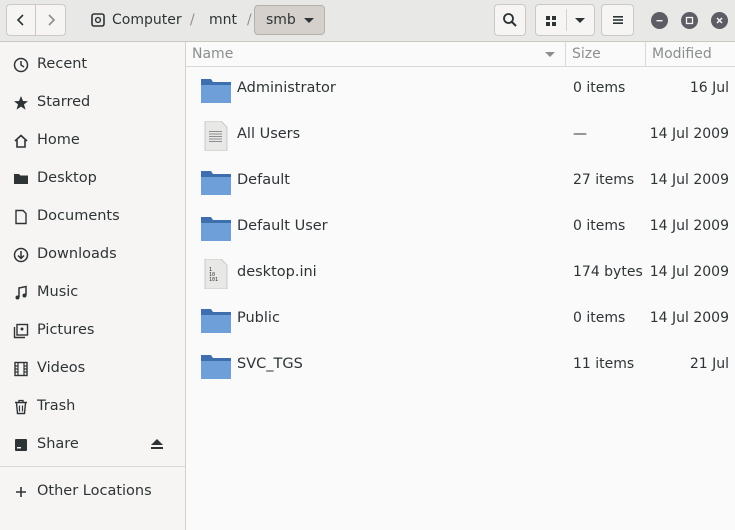 The width and height of the screenshot is (735, 530). I want to click on forward-button, so click(50, 20).